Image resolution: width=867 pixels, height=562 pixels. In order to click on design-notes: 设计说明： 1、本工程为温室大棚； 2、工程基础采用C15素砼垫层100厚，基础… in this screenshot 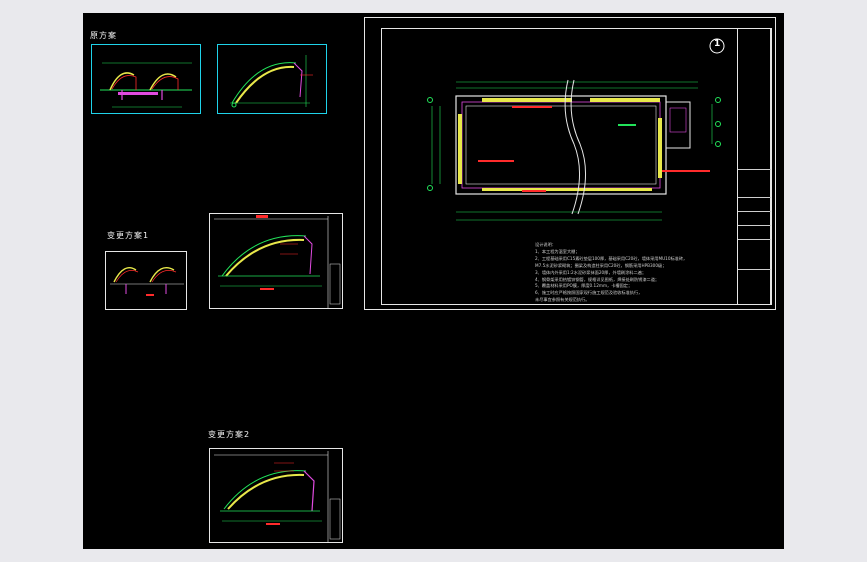, I will do `click(640, 273)`.